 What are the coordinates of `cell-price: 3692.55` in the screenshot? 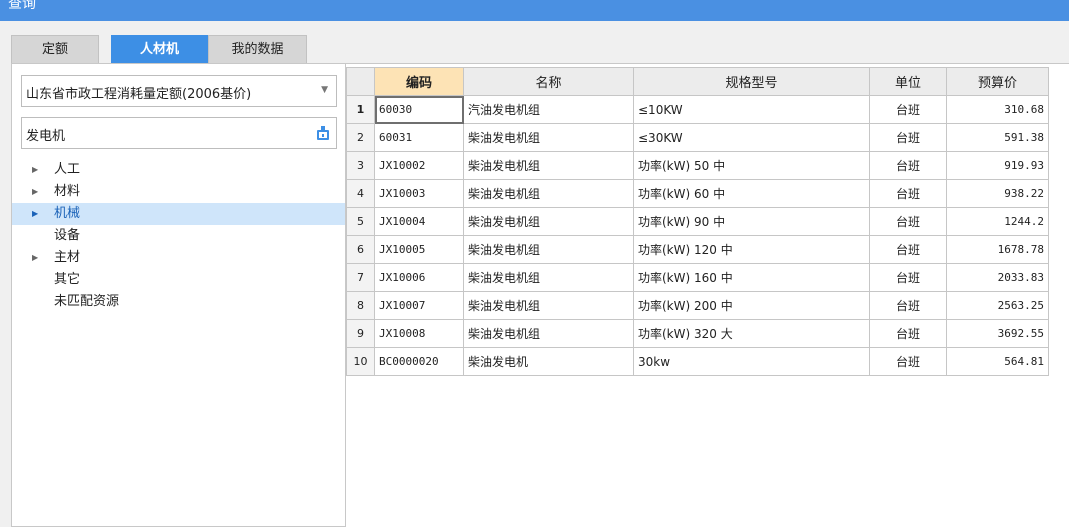 It's located at (997, 333).